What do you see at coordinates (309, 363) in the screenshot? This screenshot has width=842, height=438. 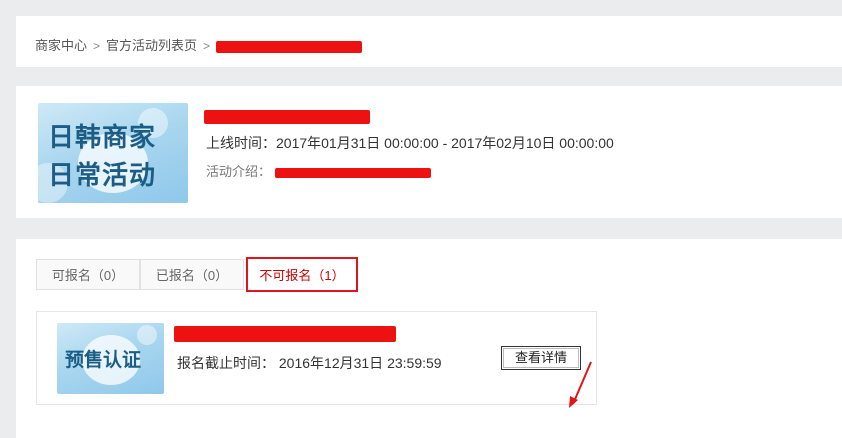 I see `registration-deadline: 报名截止时间： 2016年12月31日 23:59:59` at bounding box center [309, 363].